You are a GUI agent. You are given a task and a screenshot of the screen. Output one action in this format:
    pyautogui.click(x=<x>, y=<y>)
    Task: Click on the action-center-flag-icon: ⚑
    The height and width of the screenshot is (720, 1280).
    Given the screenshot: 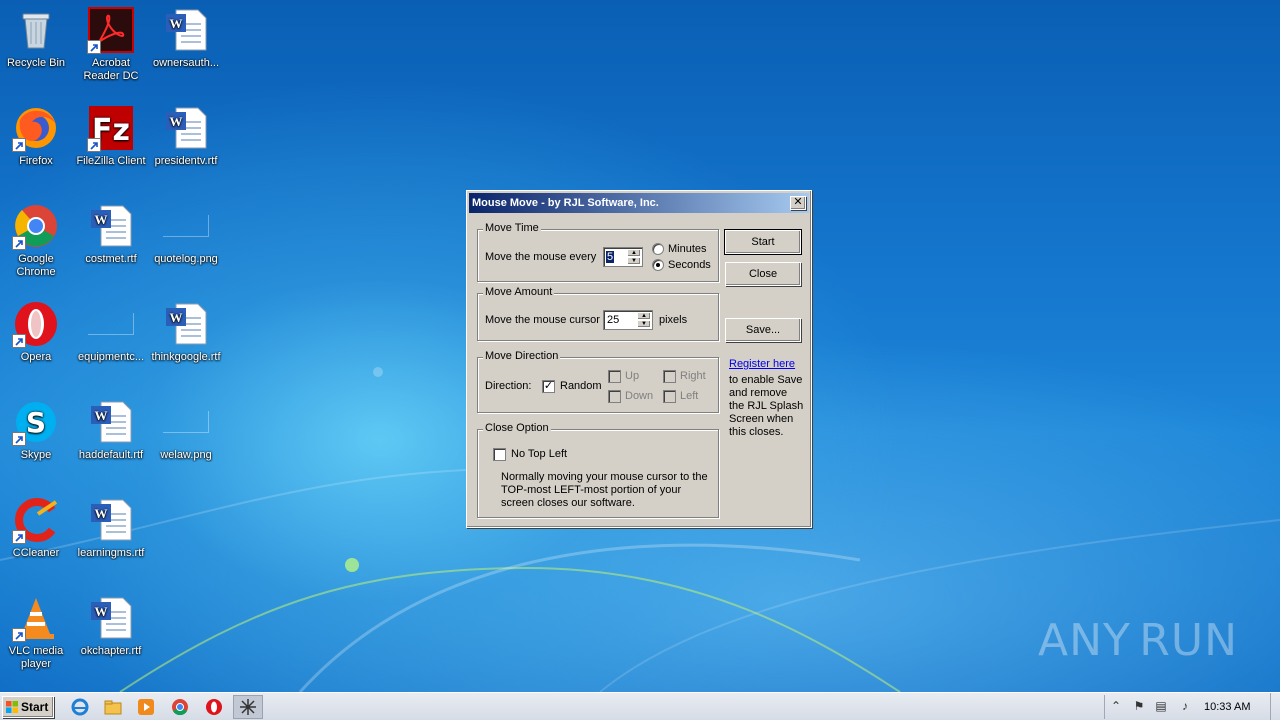 What is the action you would take?
    pyautogui.click(x=1139, y=707)
    